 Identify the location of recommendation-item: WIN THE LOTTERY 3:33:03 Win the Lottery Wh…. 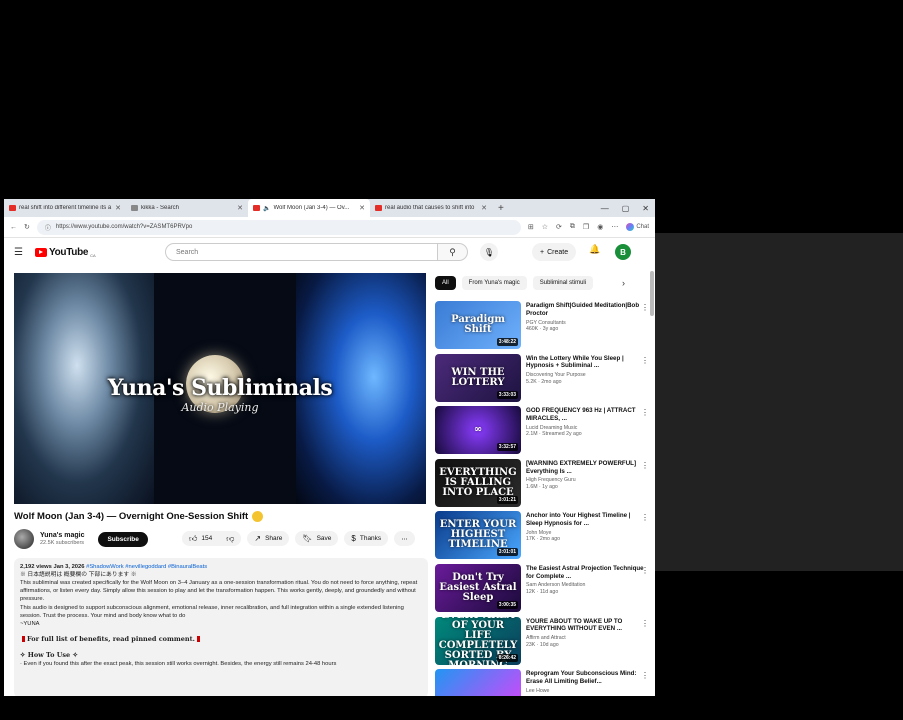
(542, 380).